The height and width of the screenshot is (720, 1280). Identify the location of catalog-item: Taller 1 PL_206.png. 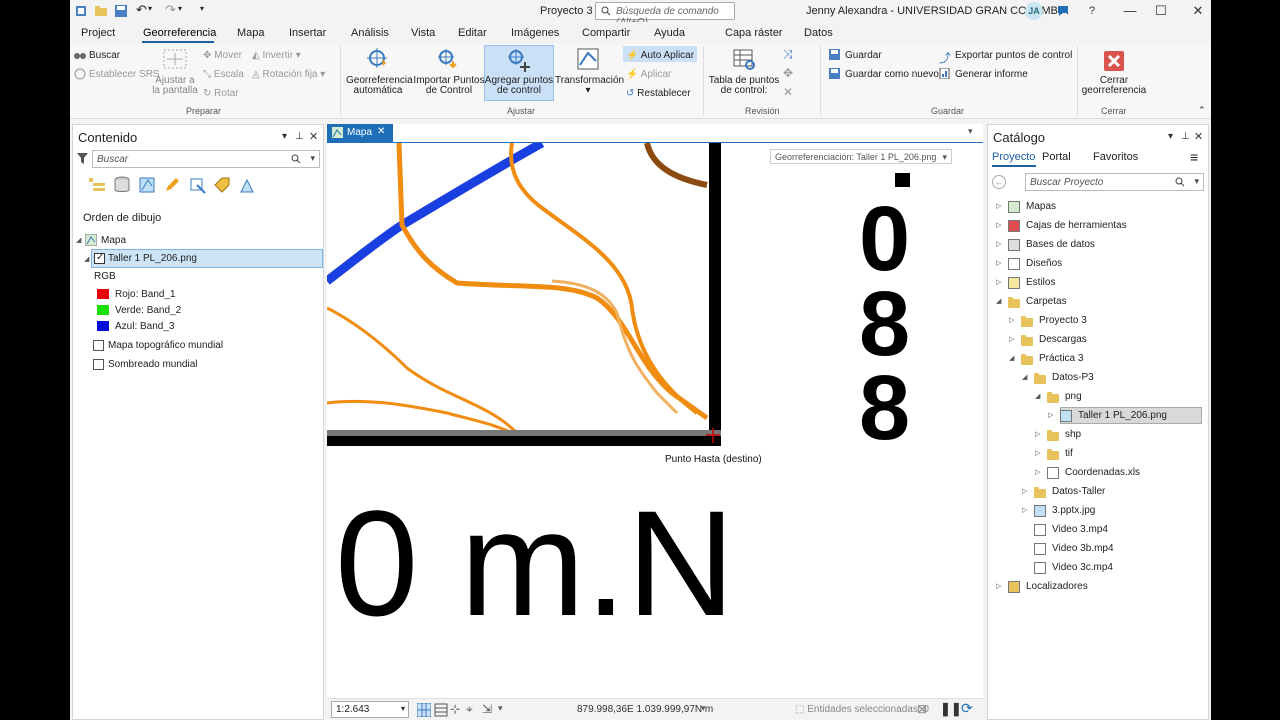
(1122, 415).